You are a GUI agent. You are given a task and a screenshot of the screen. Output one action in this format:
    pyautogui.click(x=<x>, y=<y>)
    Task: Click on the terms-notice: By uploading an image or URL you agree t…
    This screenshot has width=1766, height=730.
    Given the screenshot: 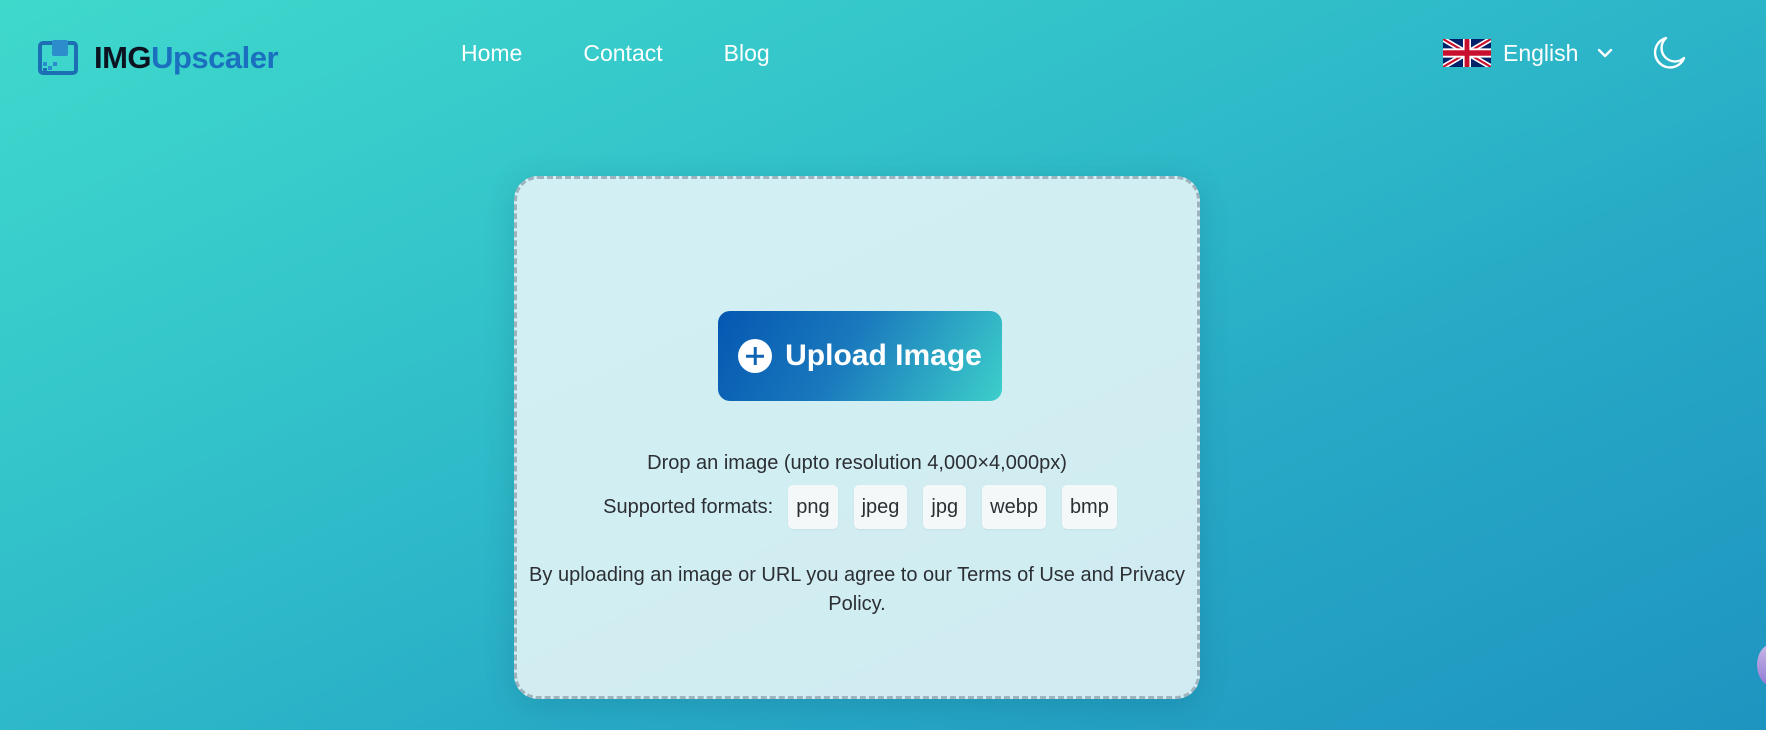 What is the action you would take?
    pyautogui.click(x=857, y=589)
    